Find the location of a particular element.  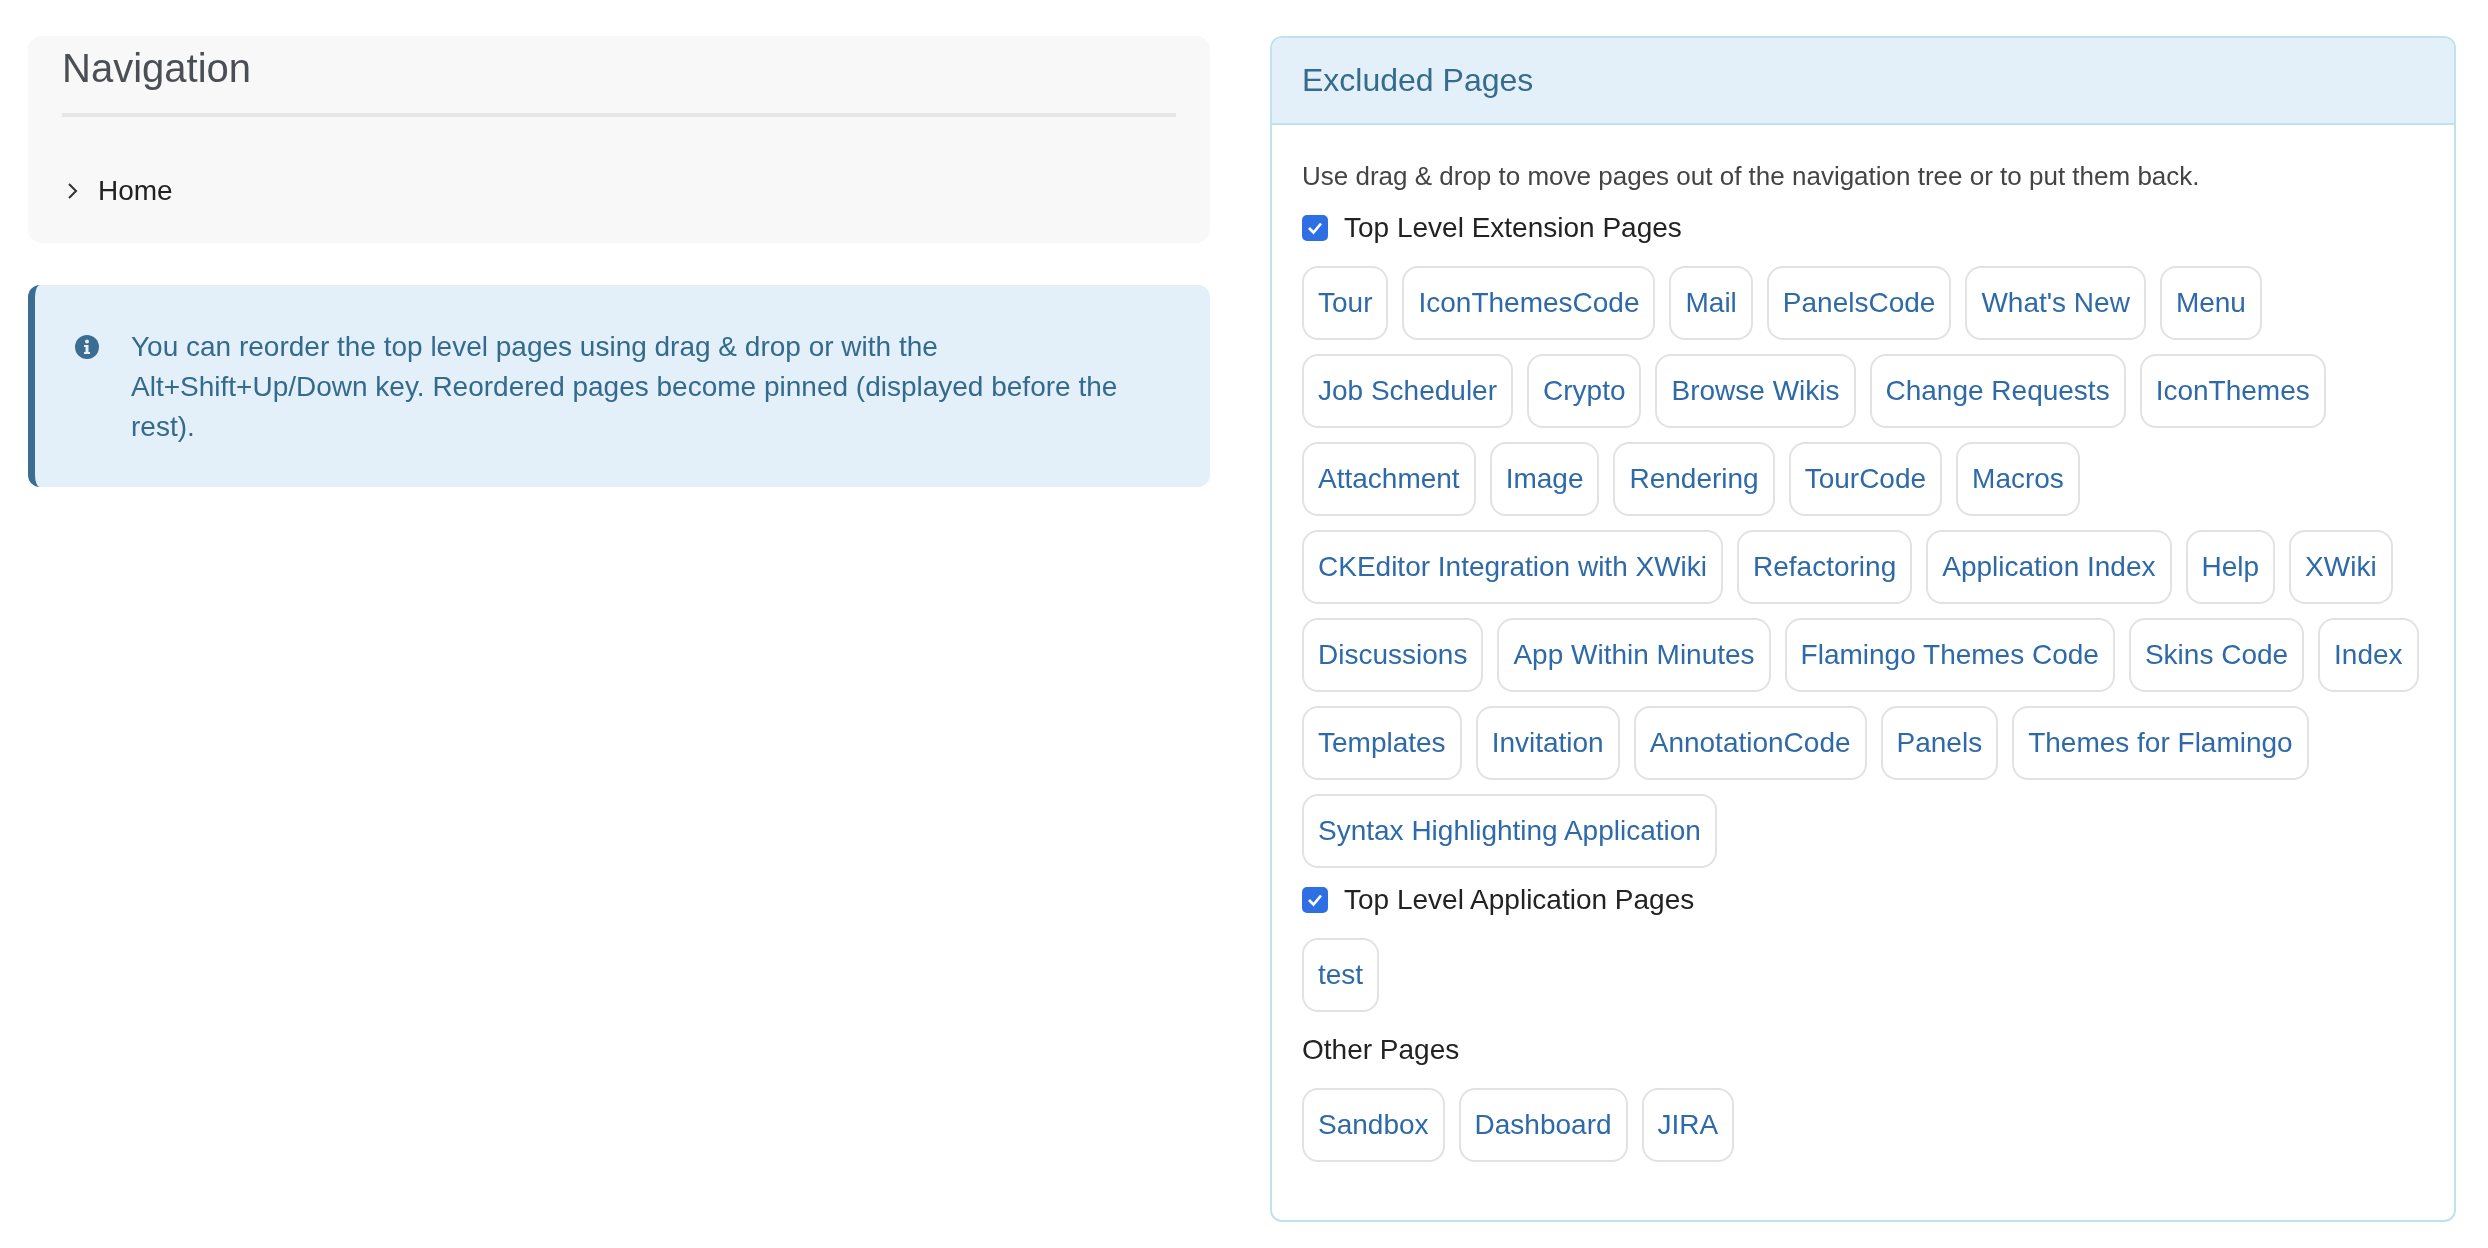

page-chip: IconThemes is located at coordinates (2232, 391).